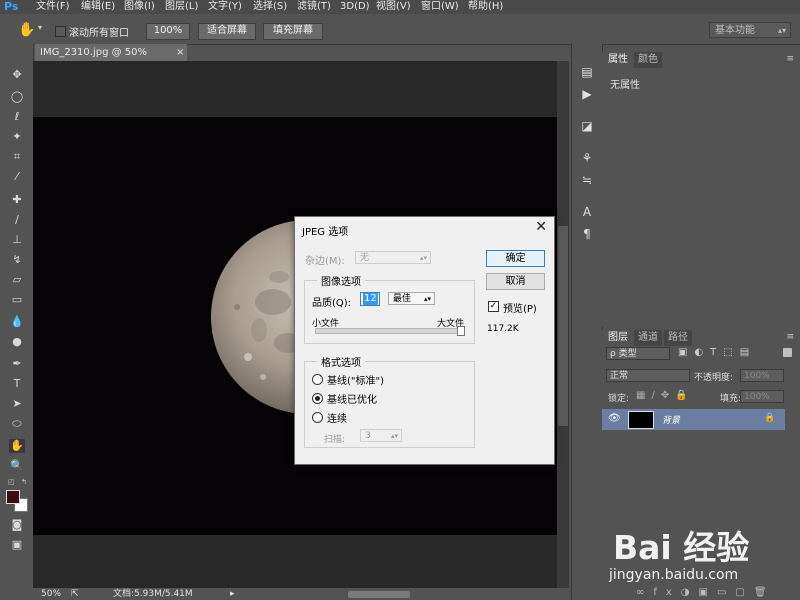 This screenshot has width=800, height=600. I want to click on vertical-scrollbar, so click(563, 324).